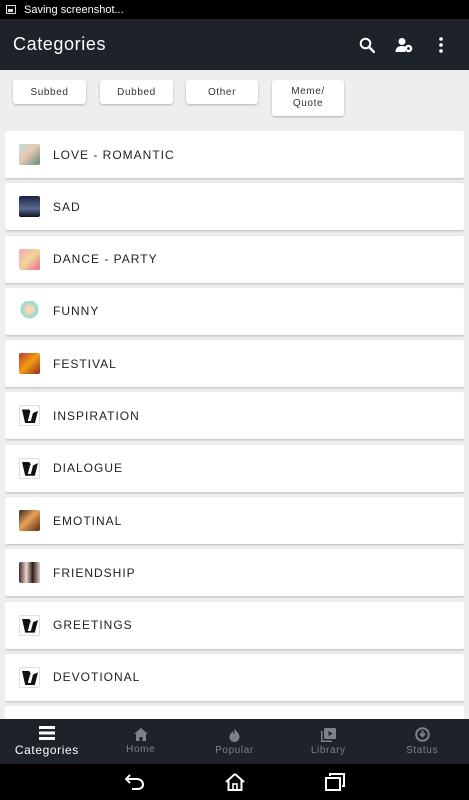 The width and height of the screenshot is (469, 800). Describe the element at coordinates (234, 468) in the screenshot. I see `category-item-dialogue: DIALOGUE` at that location.